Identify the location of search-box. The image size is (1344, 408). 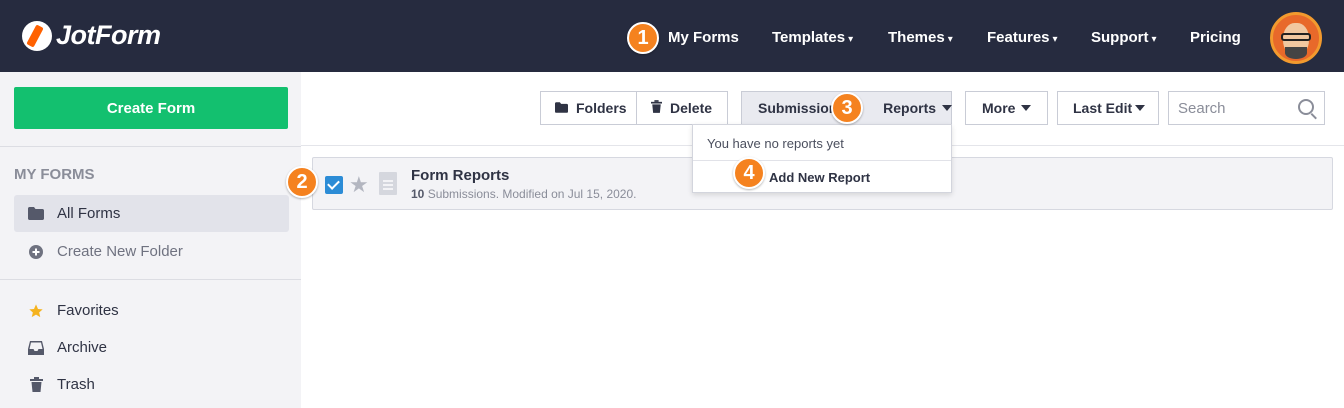
(1246, 108).